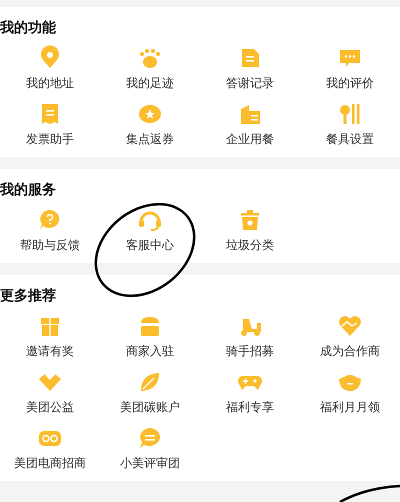 The height and width of the screenshot is (502, 400). Describe the element at coordinates (150, 438) in the screenshot. I see `comment-bubble-icon` at that location.